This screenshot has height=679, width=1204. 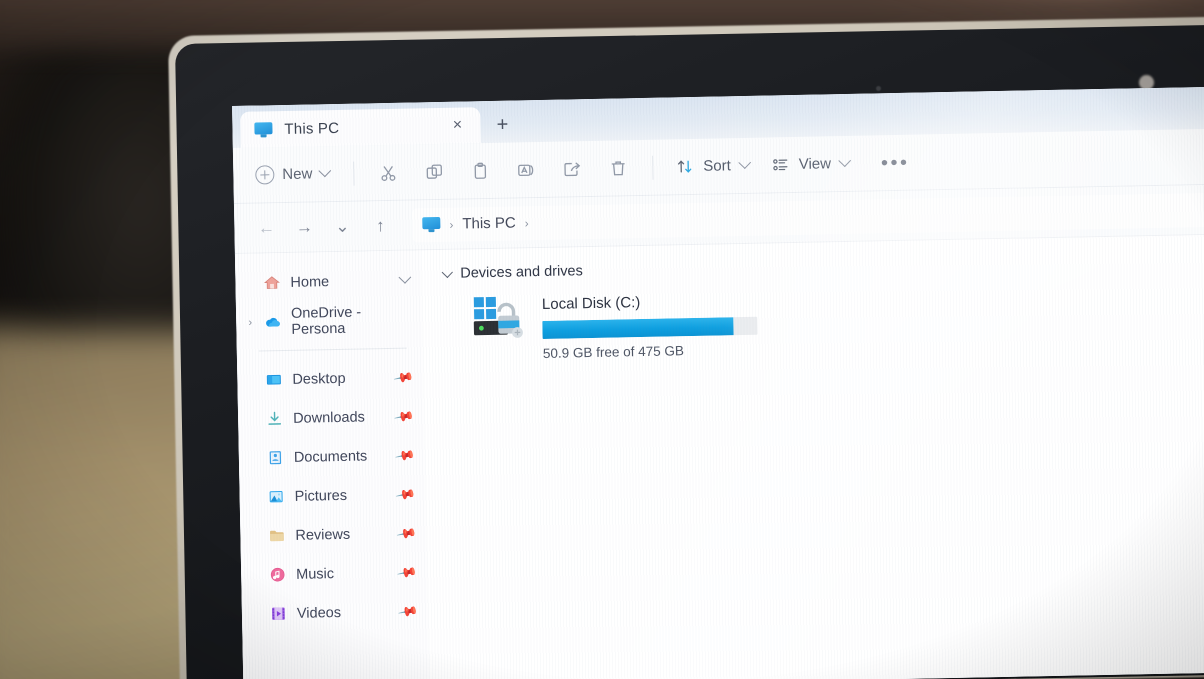 I want to click on home-chevron-down-icon, so click(x=405, y=277).